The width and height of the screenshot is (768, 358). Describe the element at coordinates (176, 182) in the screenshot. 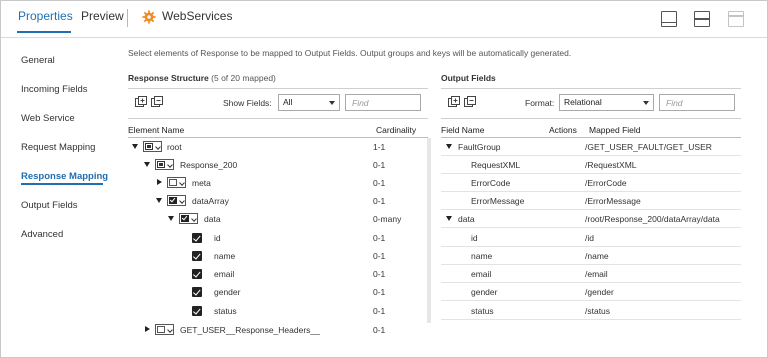

I see `select-checkbox-meta` at that location.